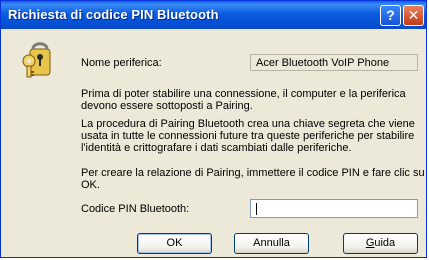 This screenshot has width=429, height=260. Describe the element at coordinates (167, 106) in the screenshot. I see `intro-text-line-2: devono essere sottoposti a Pairing.` at that location.